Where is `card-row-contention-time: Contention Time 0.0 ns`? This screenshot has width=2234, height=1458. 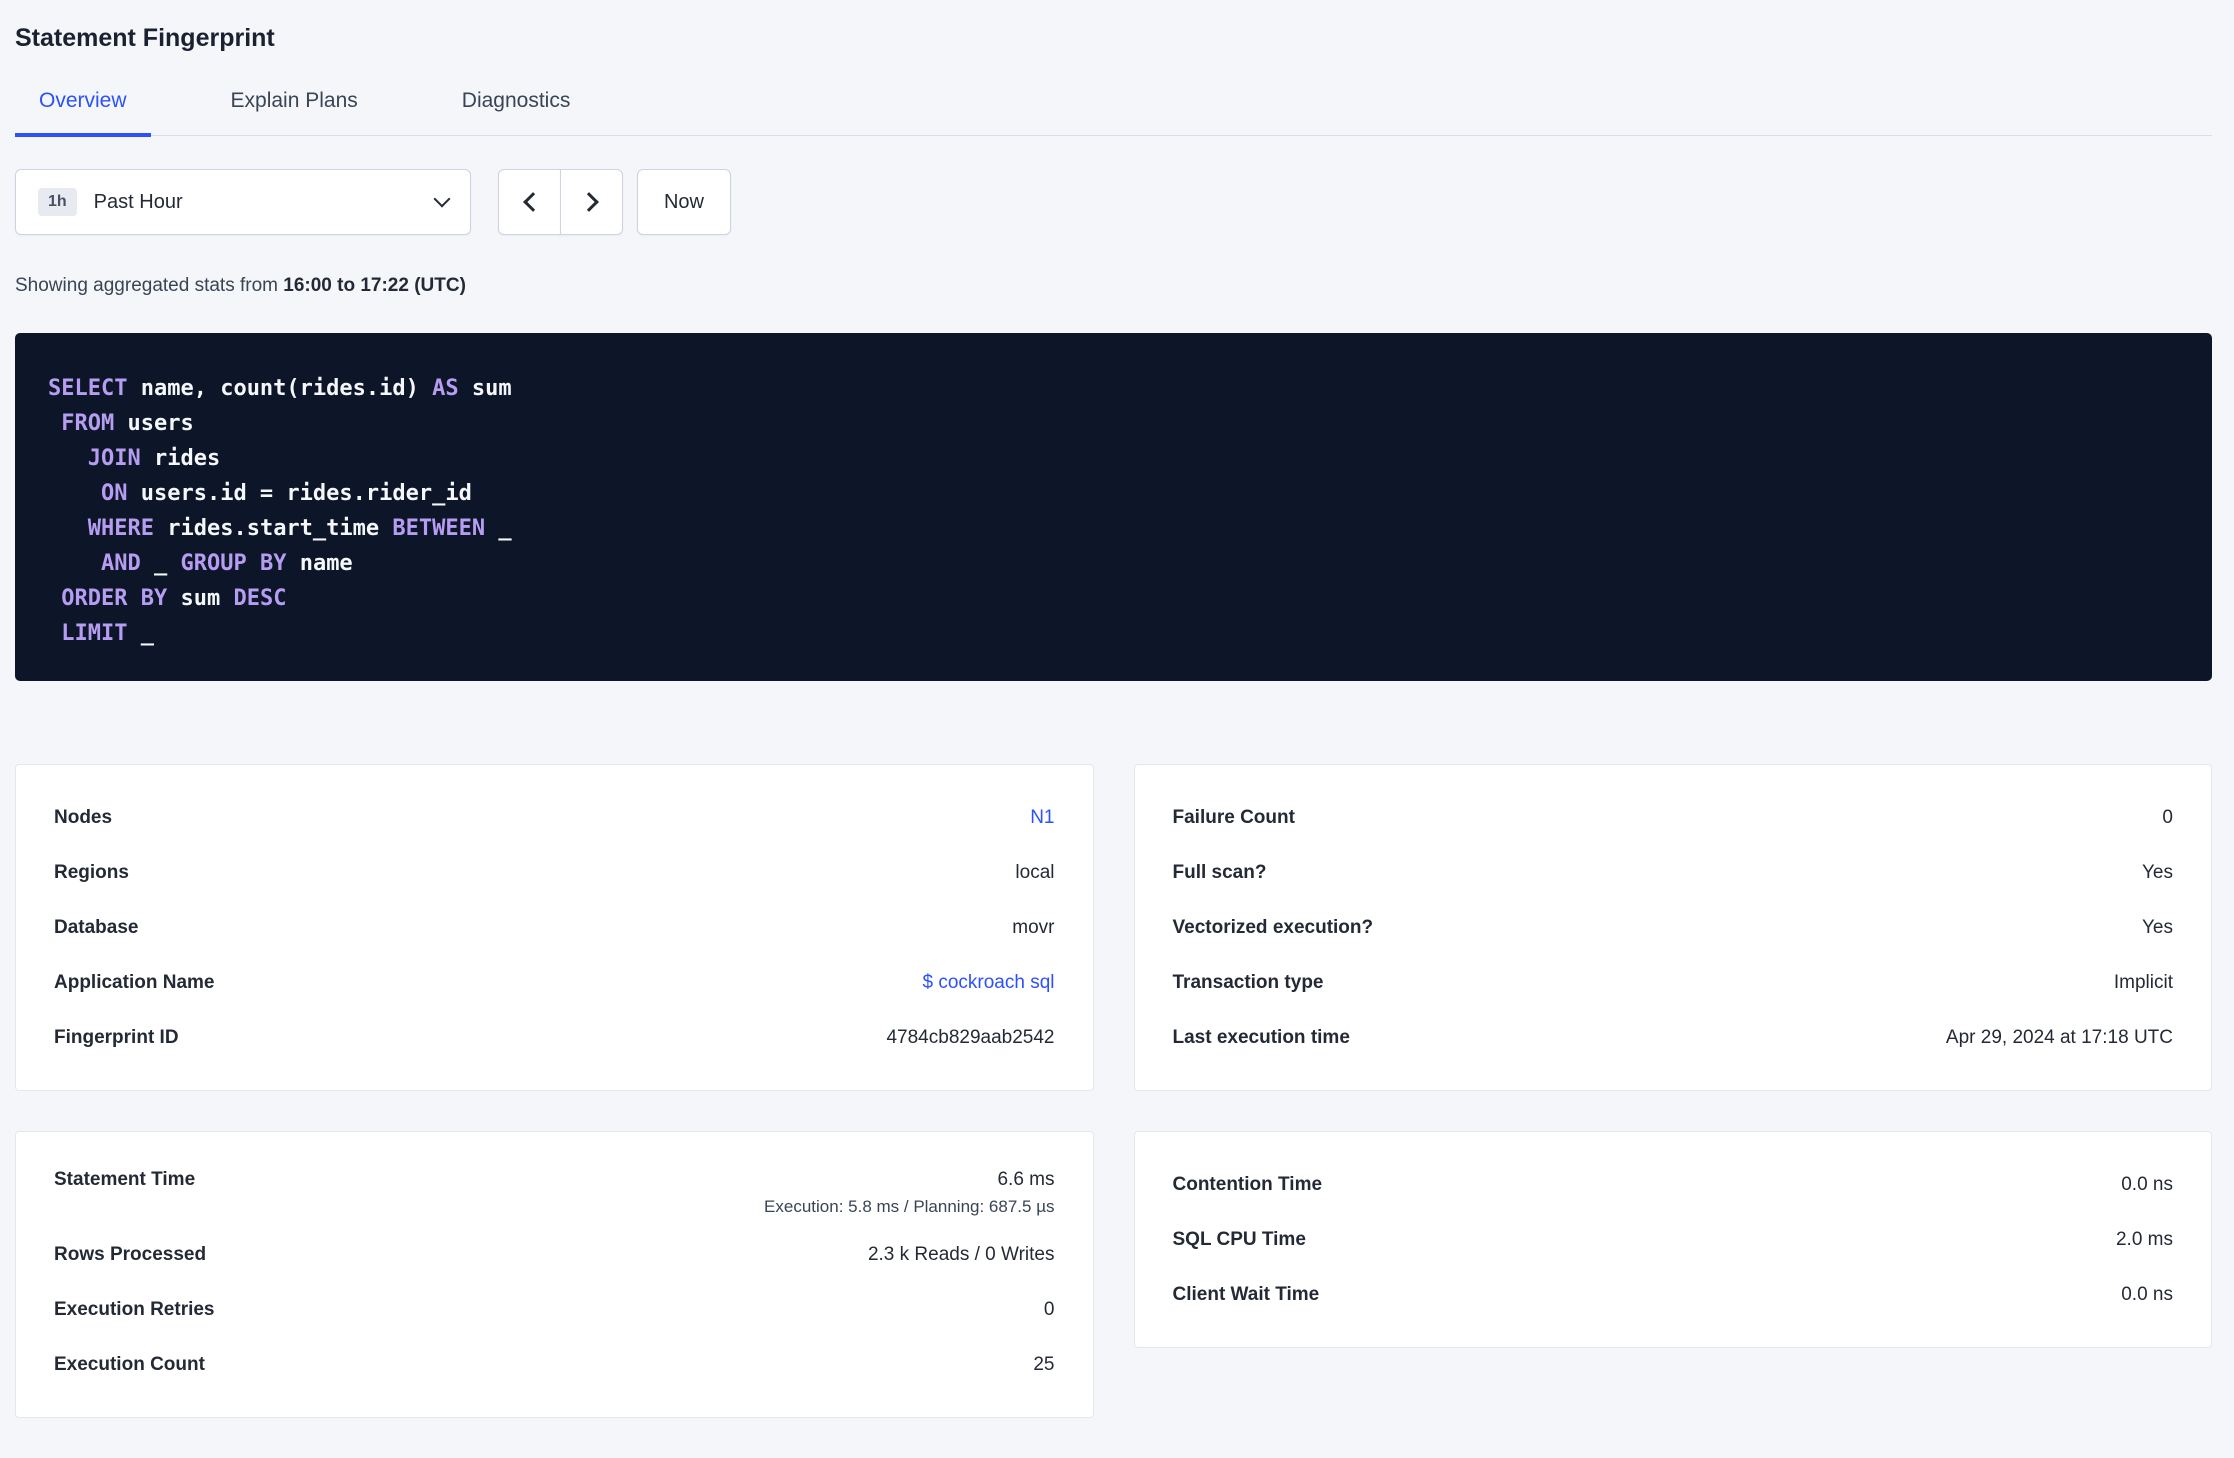
card-row-contention-time: Contention Time 0.0 ns is located at coordinates (1673, 1184).